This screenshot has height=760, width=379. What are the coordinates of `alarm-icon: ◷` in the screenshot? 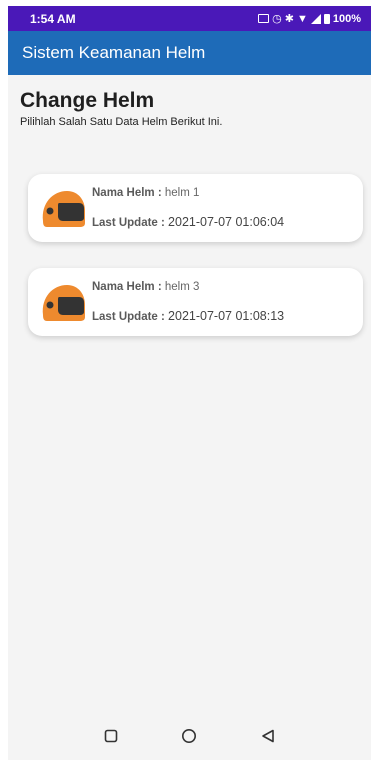 It's located at (277, 19).